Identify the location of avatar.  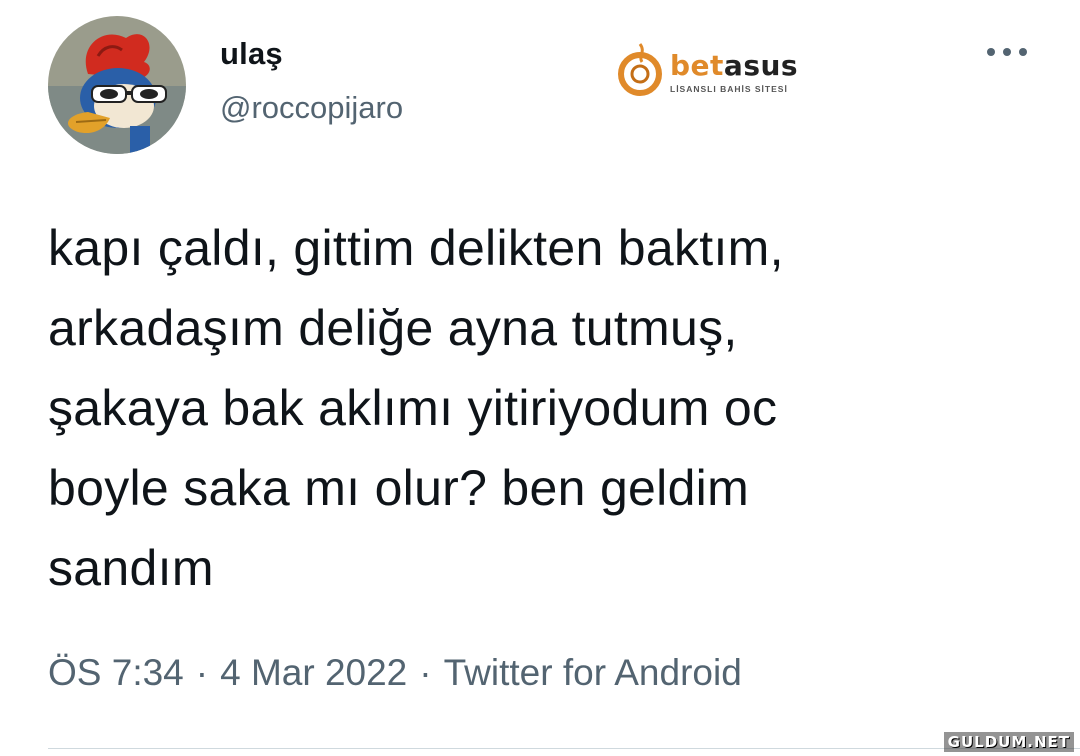
(117, 85).